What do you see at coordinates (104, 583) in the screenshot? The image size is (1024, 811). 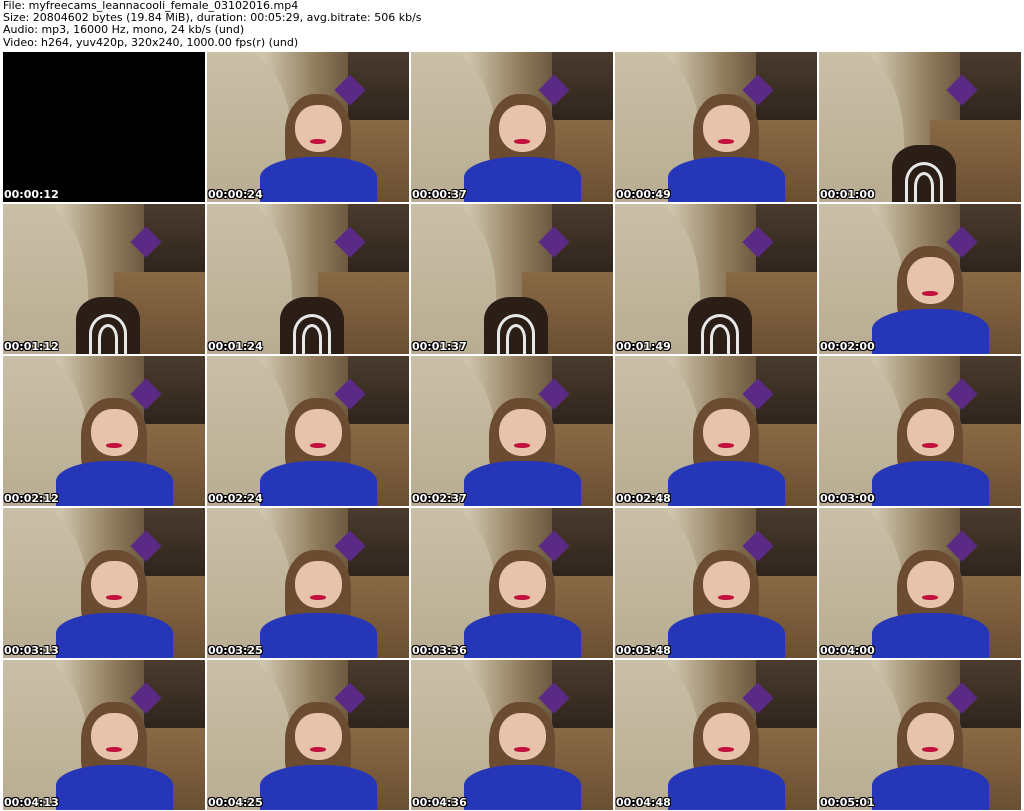 I see `video-thumbnail: 00:03:13` at bounding box center [104, 583].